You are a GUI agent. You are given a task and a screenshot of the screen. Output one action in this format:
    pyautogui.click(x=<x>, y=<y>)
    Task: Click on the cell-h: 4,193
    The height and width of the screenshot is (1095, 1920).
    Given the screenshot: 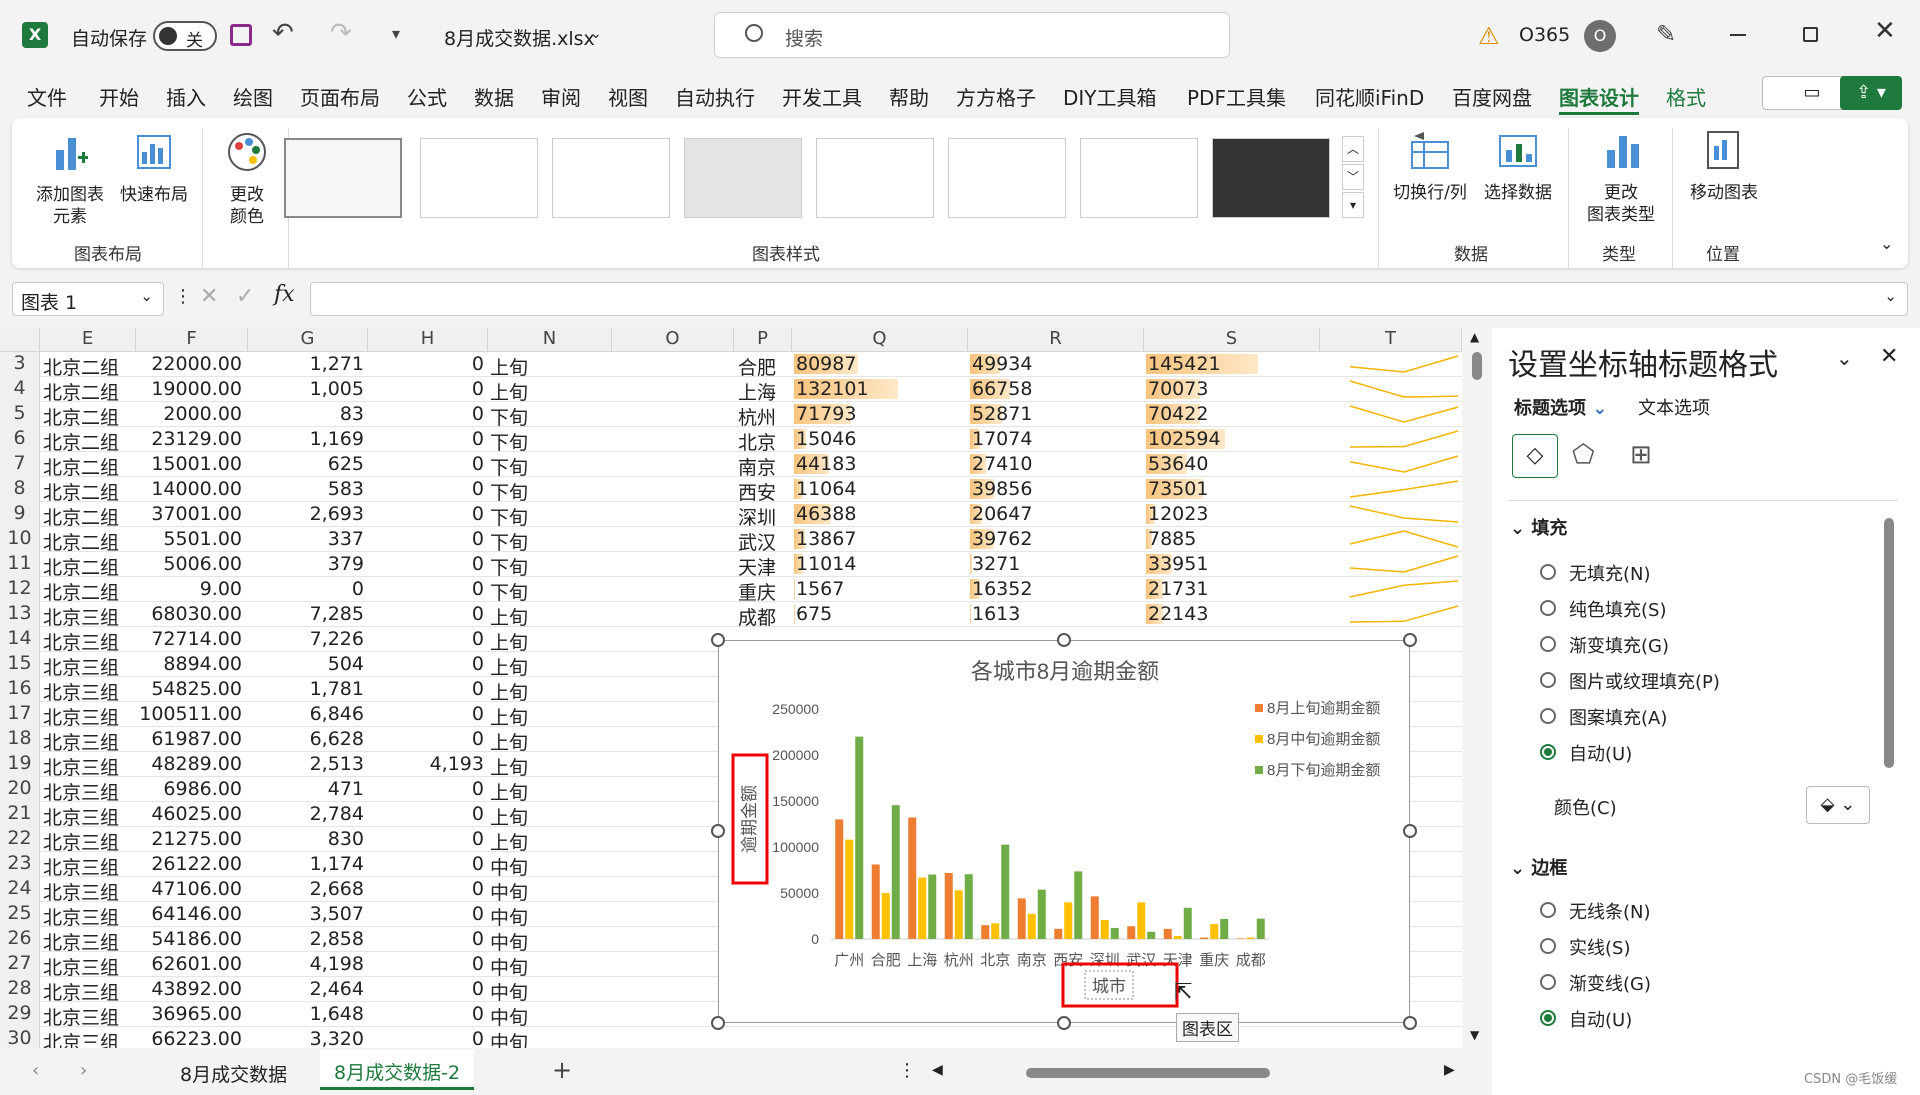 What is the action you would take?
    pyautogui.click(x=426, y=764)
    